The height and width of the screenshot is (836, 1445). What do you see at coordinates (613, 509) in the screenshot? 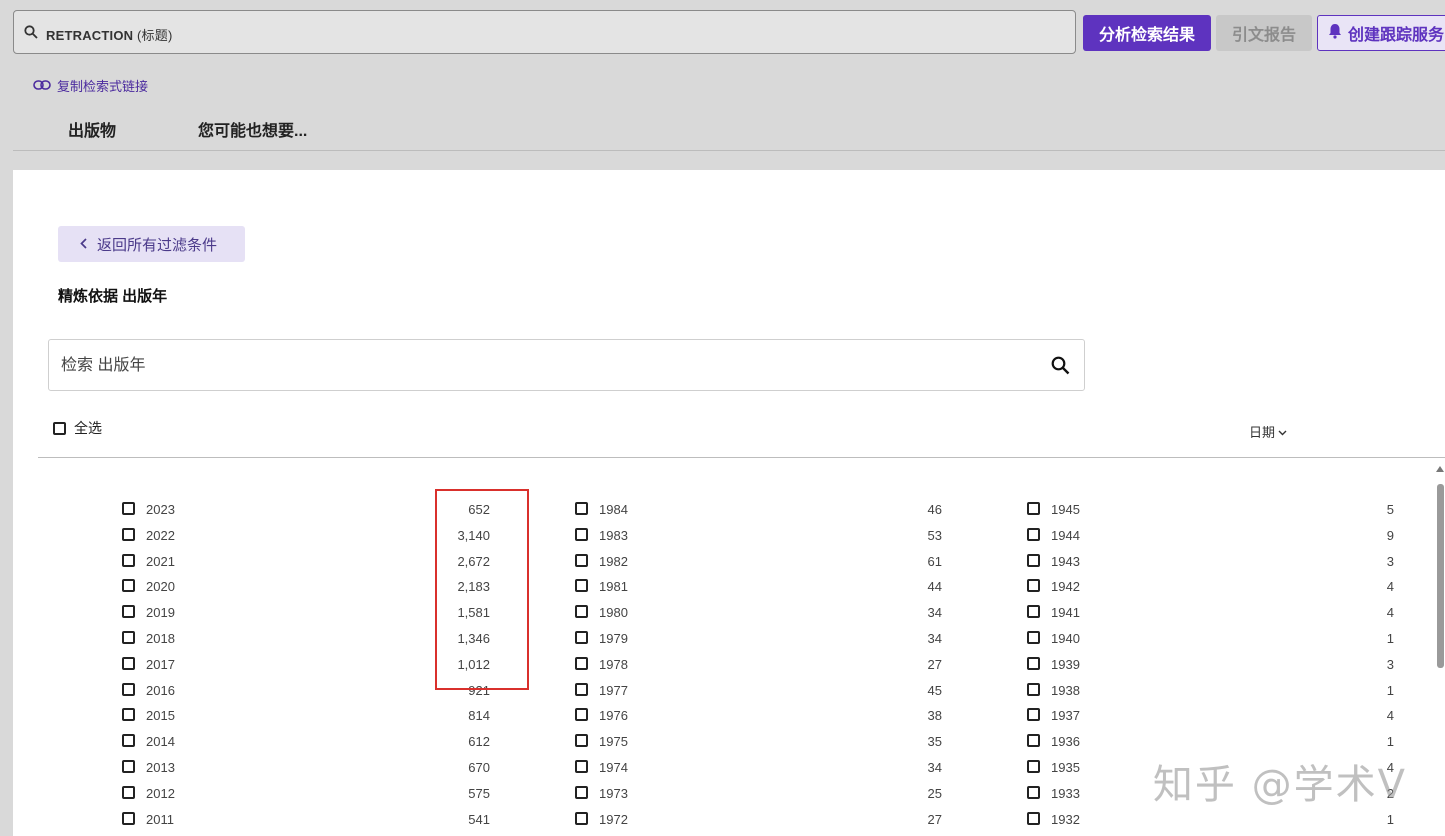
I see `year-label: 1984` at bounding box center [613, 509].